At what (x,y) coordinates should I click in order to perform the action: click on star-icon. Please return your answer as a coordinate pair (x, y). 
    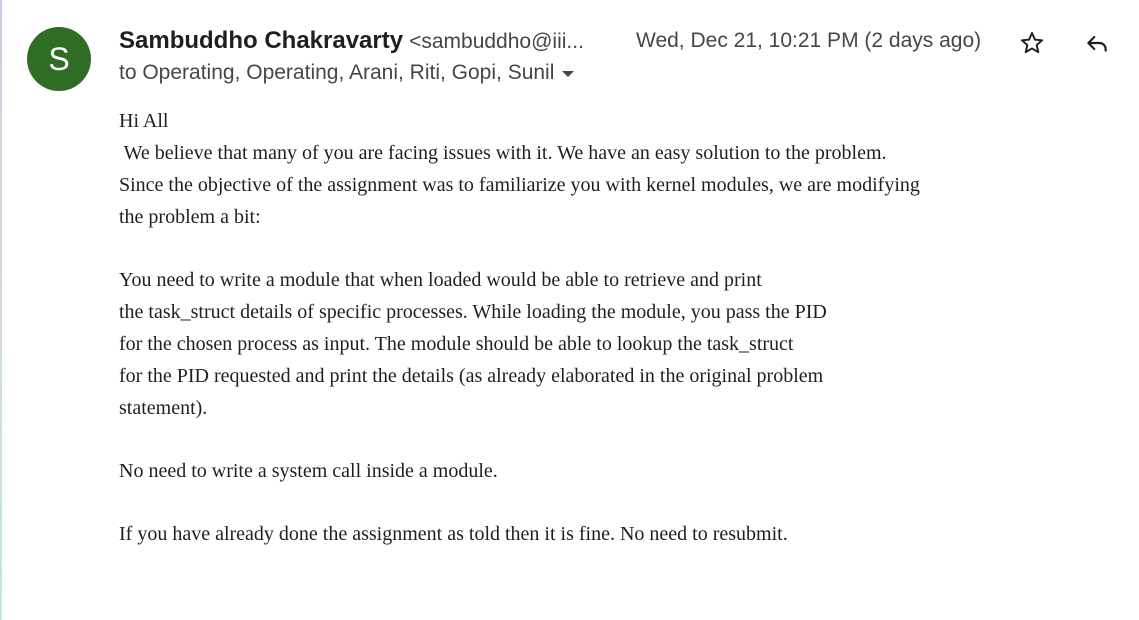
    Looking at the image, I should click on (1032, 43).